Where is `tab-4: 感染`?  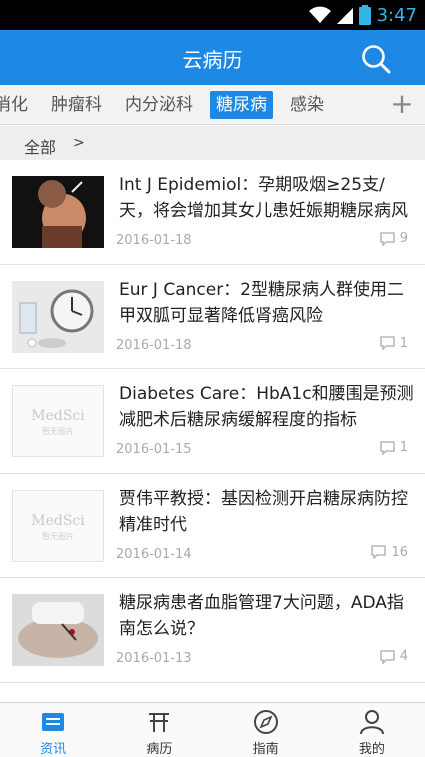 tab-4: 感染 is located at coordinates (307, 105).